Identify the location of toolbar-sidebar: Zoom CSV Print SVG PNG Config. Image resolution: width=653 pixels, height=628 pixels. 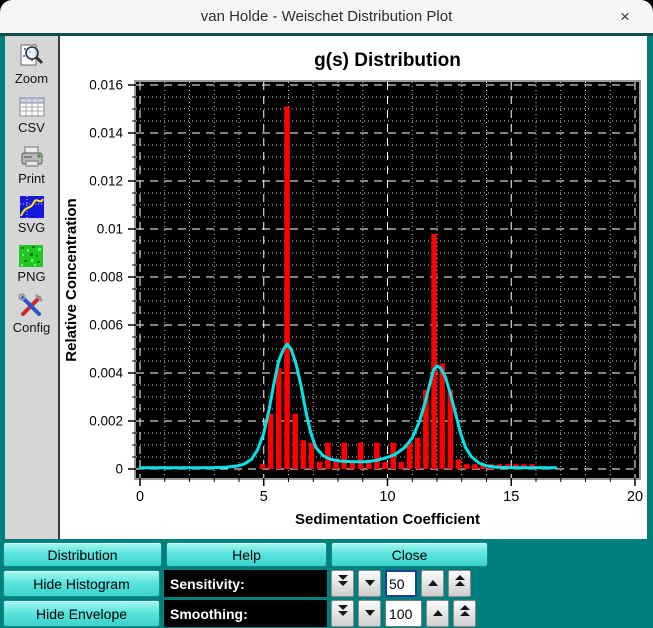
(32, 287).